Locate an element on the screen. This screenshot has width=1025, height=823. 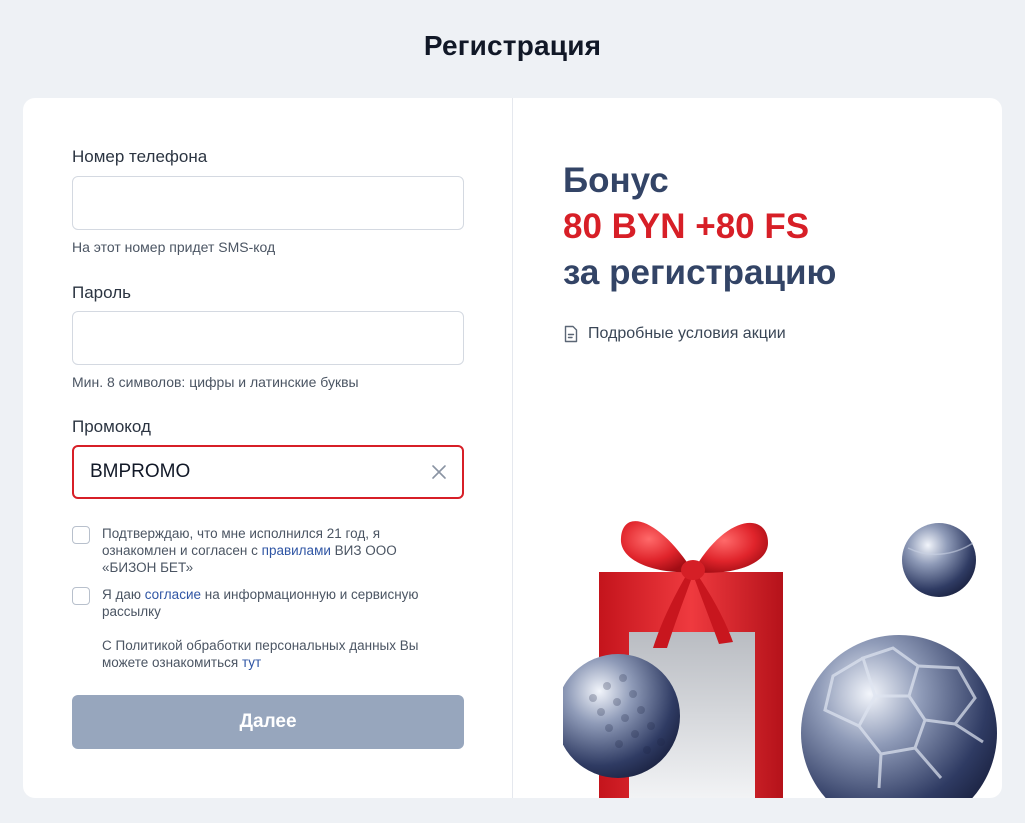
promo-label: Промокод is located at coordinates (111, 426).